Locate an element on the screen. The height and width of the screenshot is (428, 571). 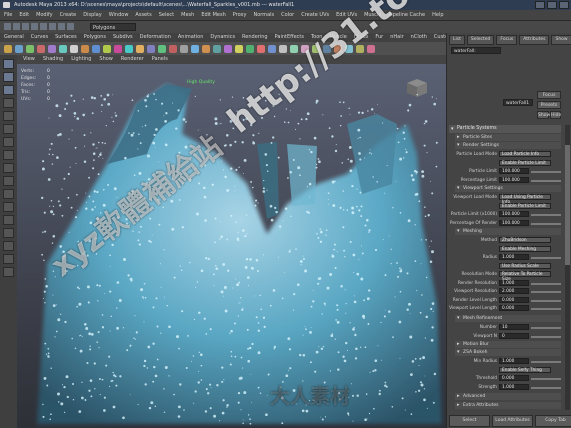
menu-item-0: File is located at coordinates (8, 15).